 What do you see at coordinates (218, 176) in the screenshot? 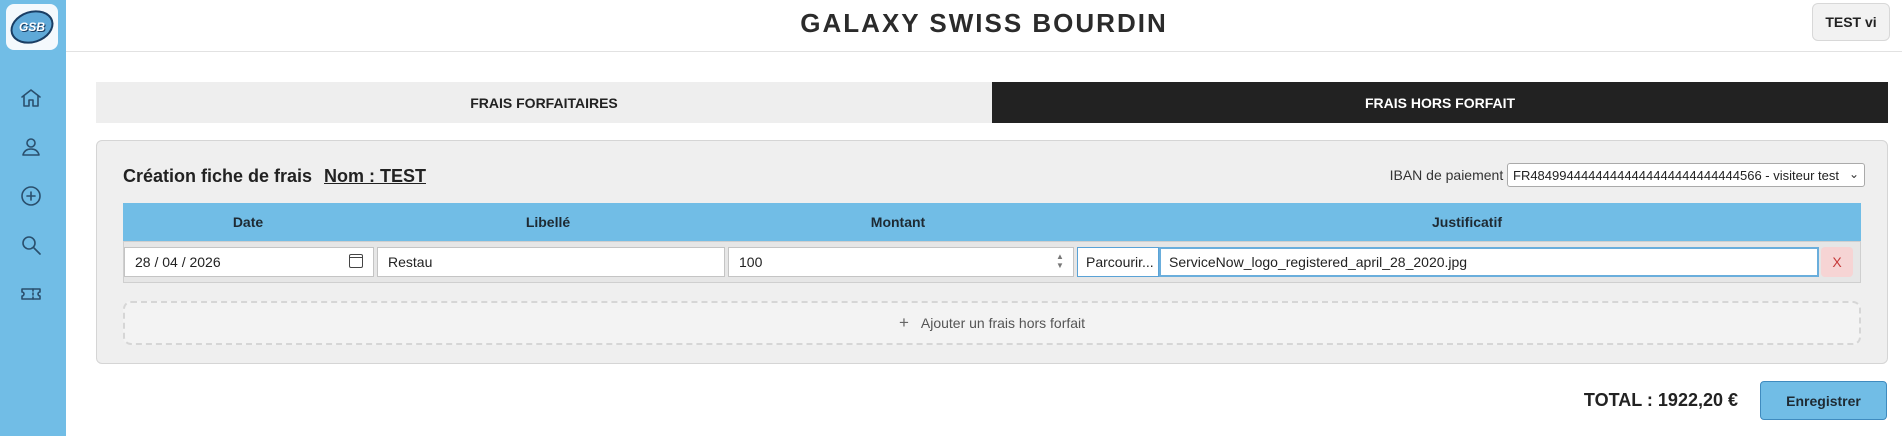
I see `form-title: Création fiche de frais` at bounding box center [218, 176].